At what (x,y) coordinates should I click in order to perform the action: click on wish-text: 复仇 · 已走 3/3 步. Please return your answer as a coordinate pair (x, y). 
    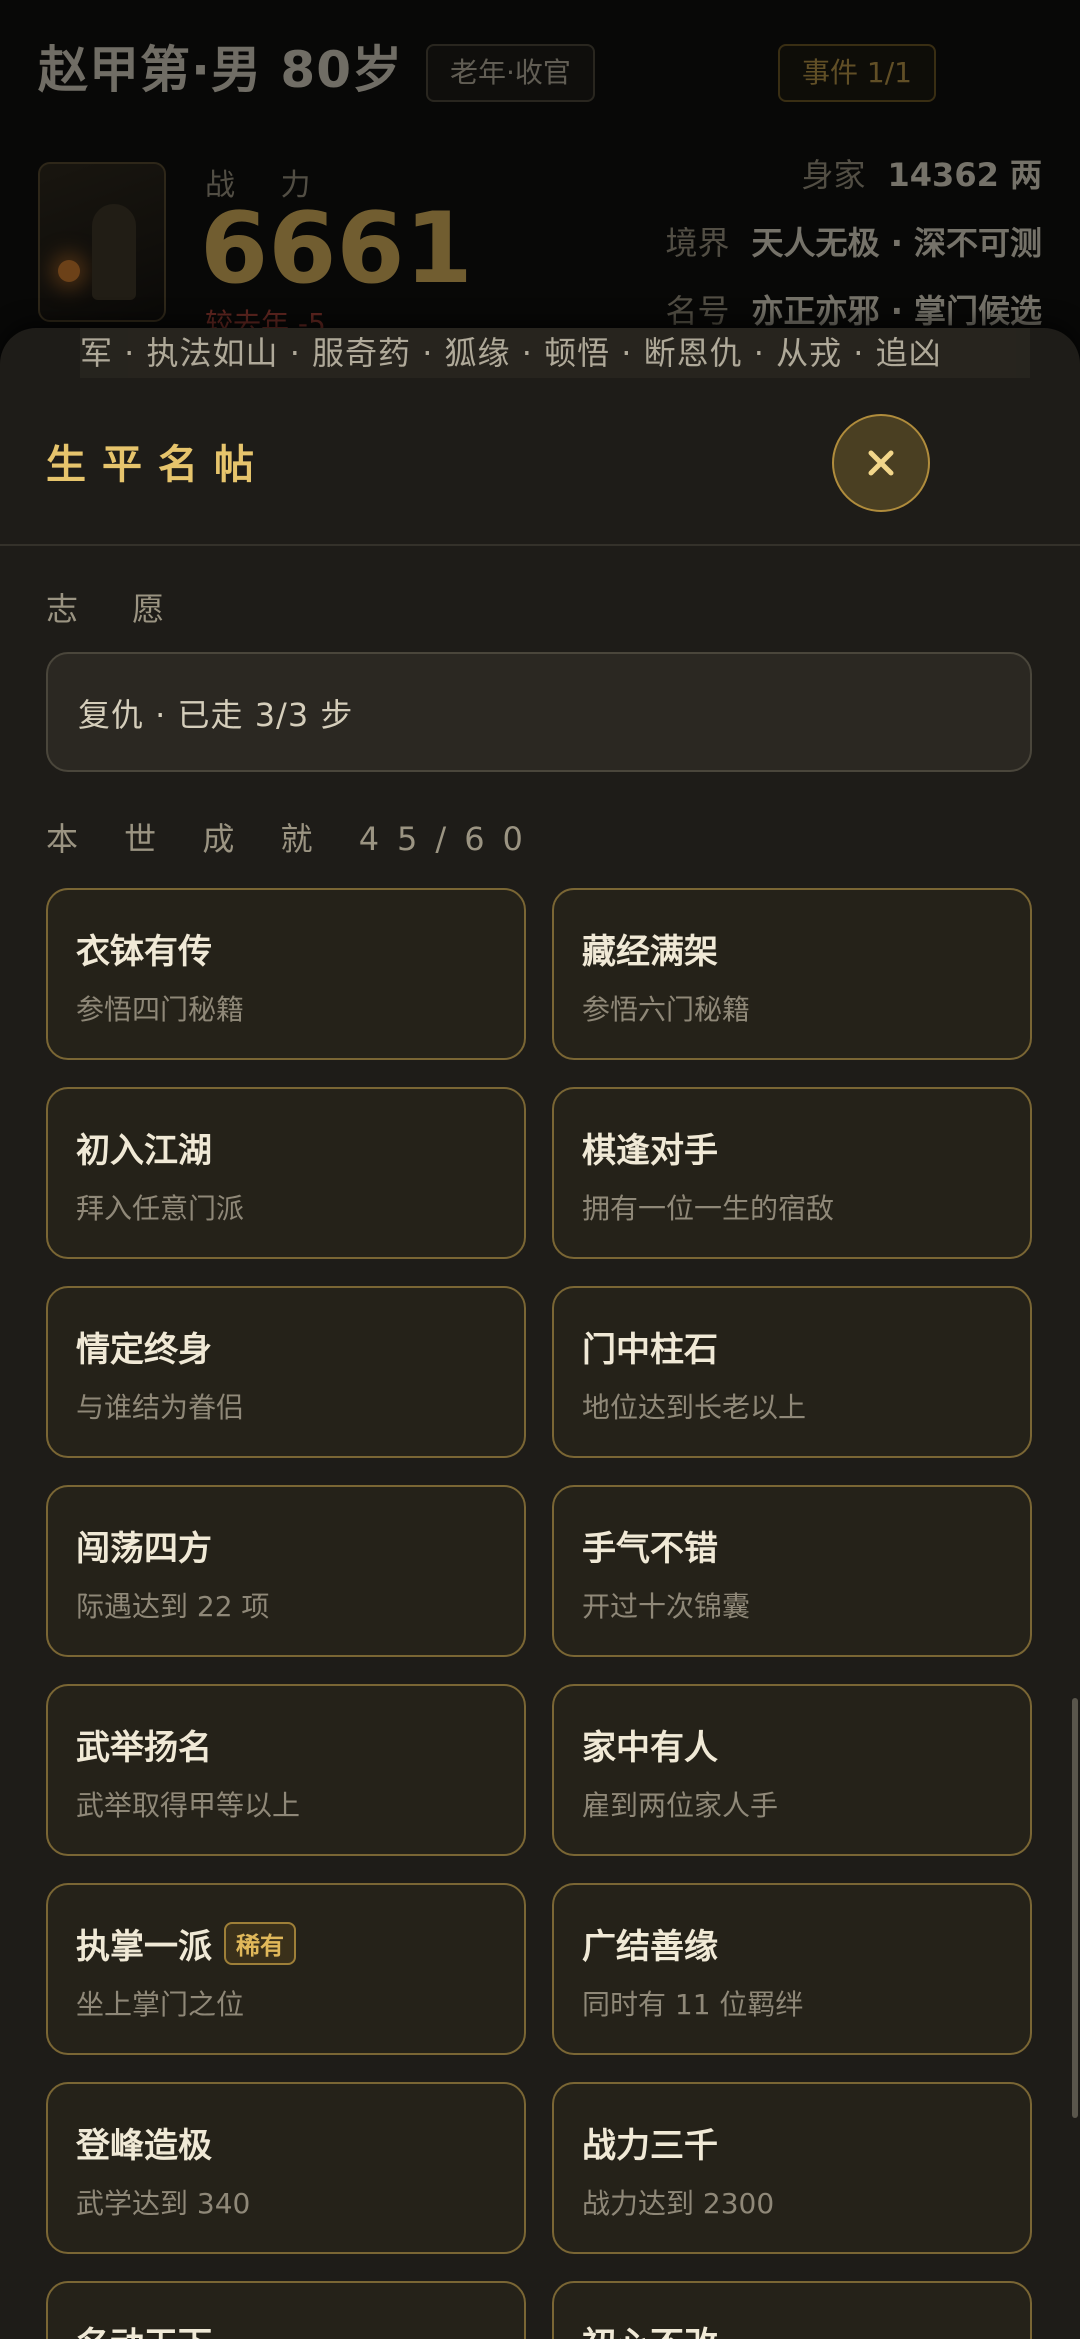
    Looking at the image, I should click on (216, 715).